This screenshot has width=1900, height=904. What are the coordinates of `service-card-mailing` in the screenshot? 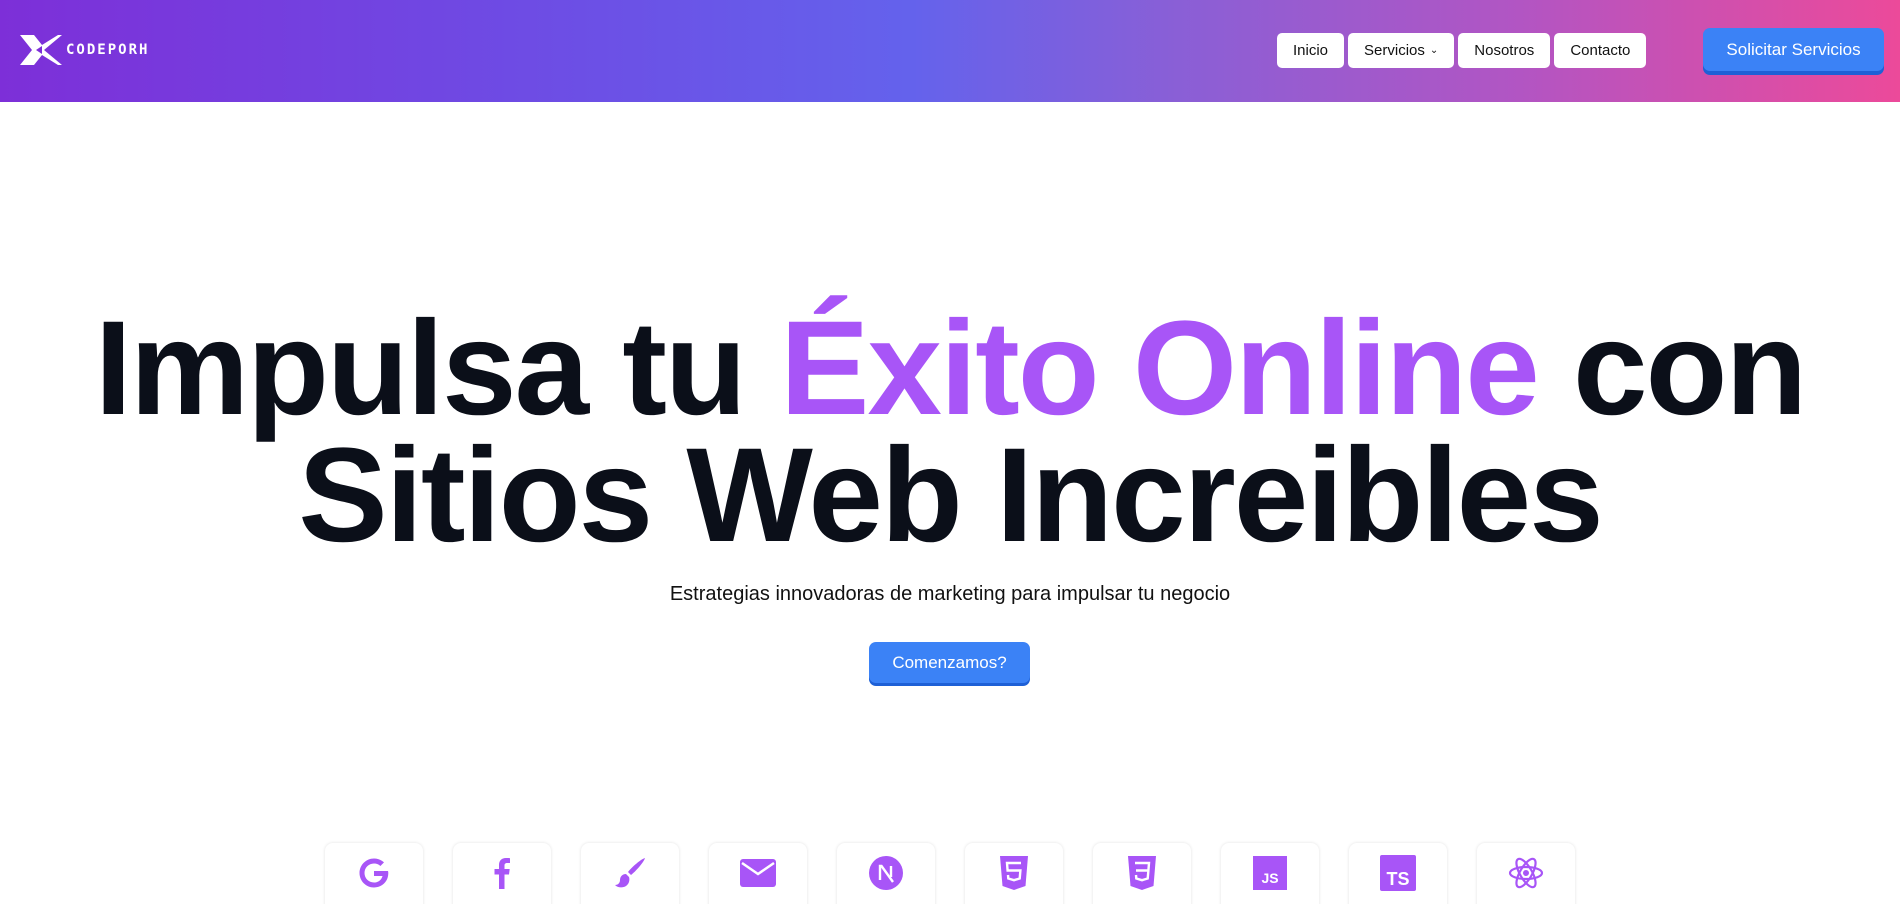 It's located at (758, 873).